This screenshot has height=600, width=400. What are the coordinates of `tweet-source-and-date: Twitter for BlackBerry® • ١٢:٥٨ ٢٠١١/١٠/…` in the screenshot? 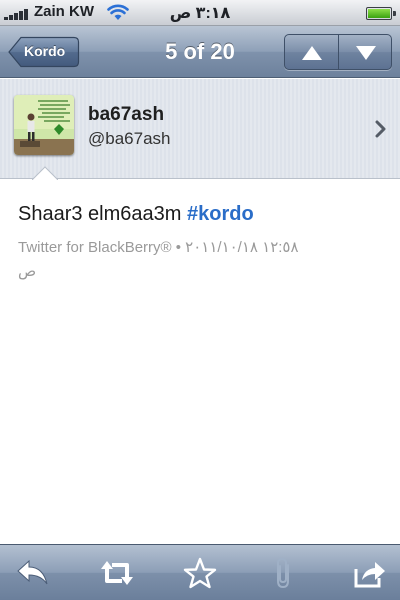 It's located at (158, 247).